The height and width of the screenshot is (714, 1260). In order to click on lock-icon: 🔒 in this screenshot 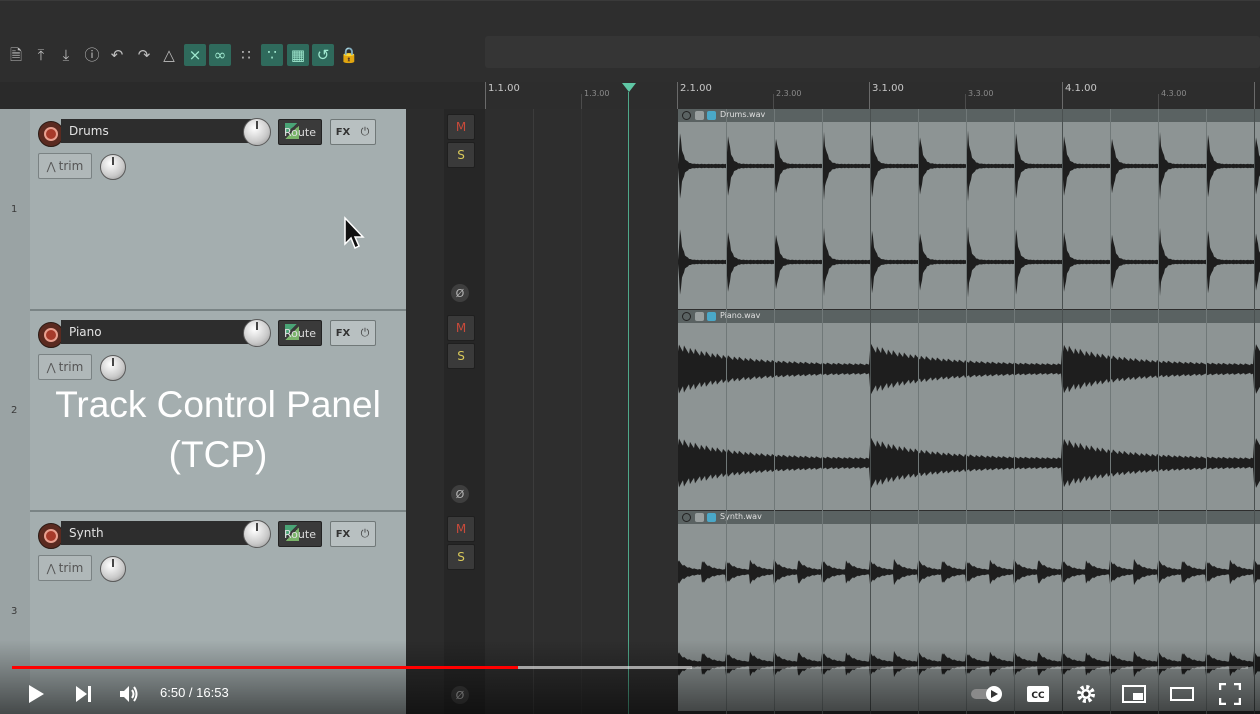, I will do `click(349, 55)`.